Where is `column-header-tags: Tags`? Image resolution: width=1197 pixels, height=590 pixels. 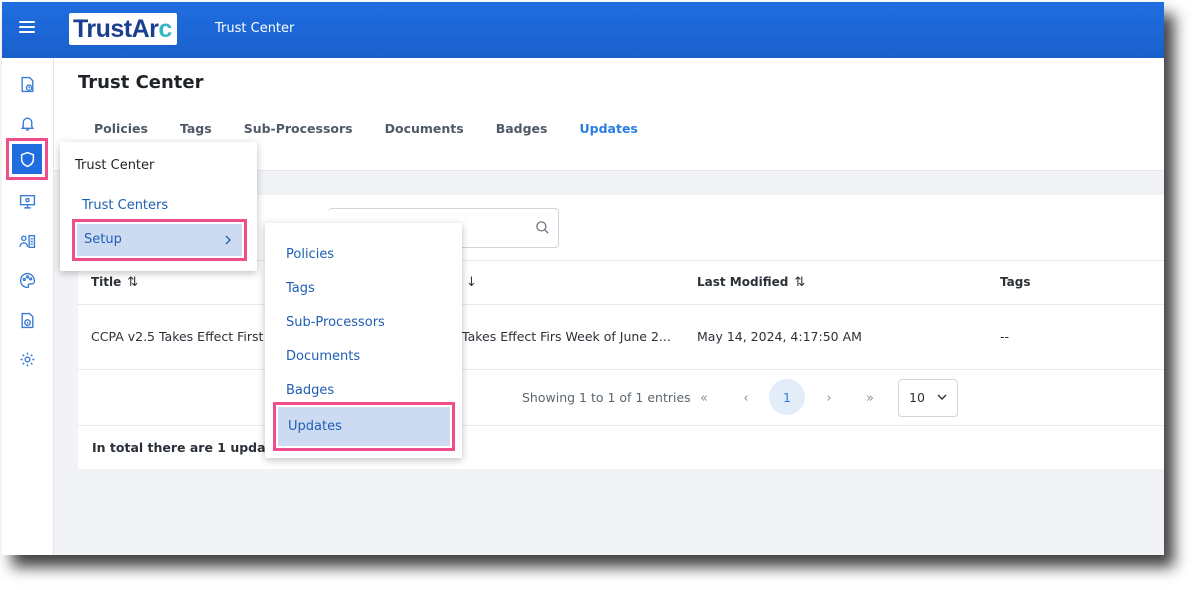 column-header-tags: Tags is located at coordinates (1015, 282).